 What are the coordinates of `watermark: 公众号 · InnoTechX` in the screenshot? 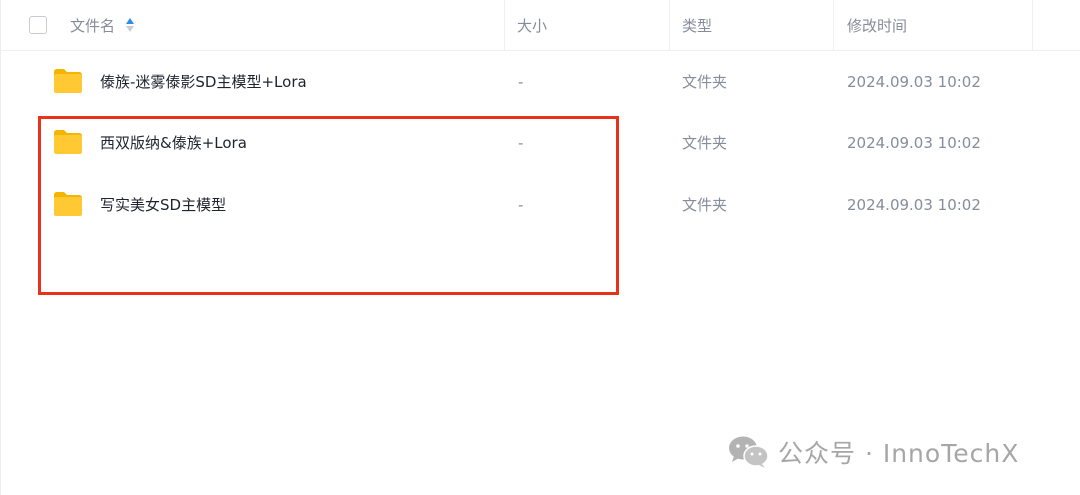 It's located at (873, 452).